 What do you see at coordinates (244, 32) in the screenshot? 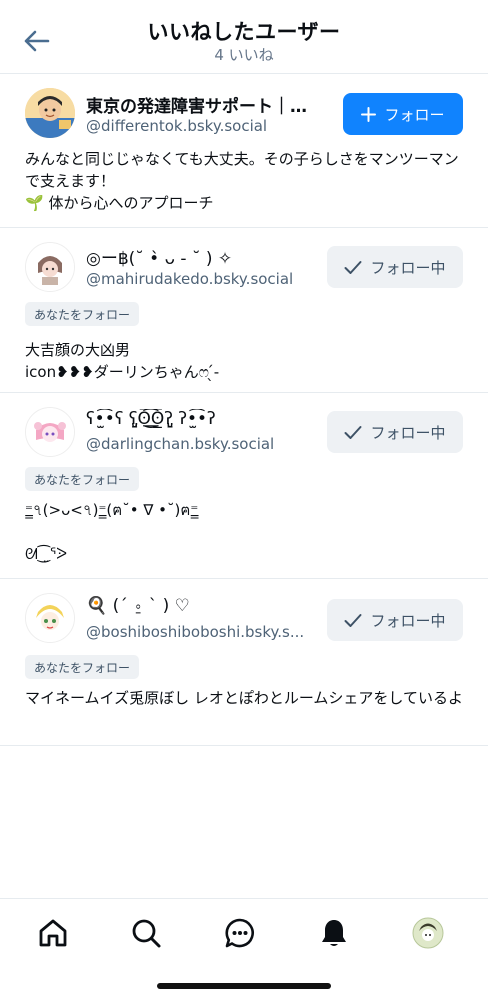
I see `page-title: いいねしたユーザー` at bounding box center [244, 32].